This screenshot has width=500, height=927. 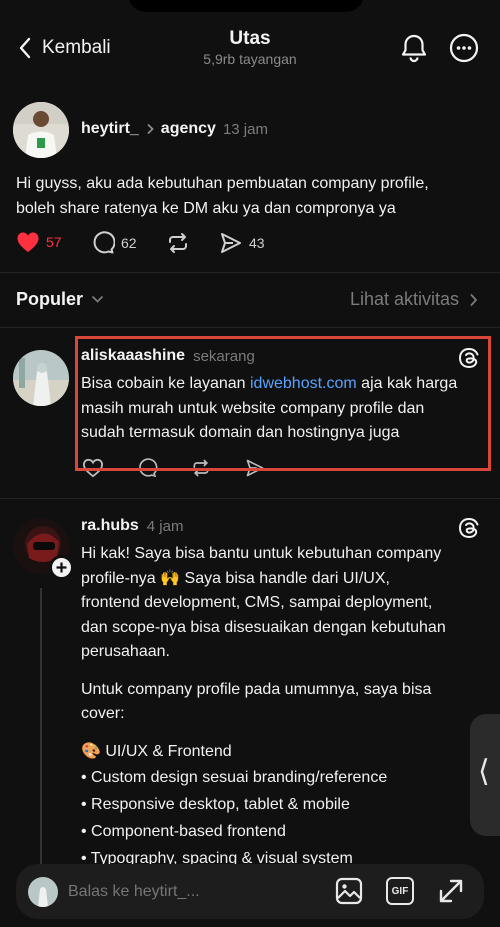 What do you see at coordinates (215, 804) in the screenshot?
I see `bullet-item: • Responsive desktop, tablet & mobile` at bounding box center [215, 804].